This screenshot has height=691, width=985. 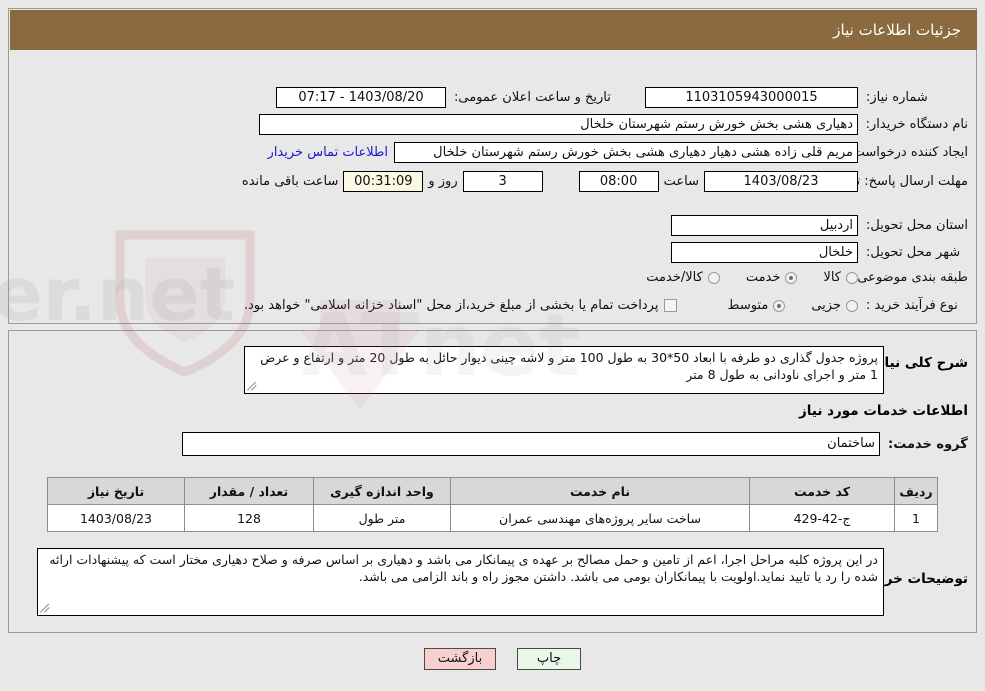 What do you see at coordinates (600, 491) in the screenshot?
I see `col-service-name: نام خدمت` at bounding box center [600, 491].